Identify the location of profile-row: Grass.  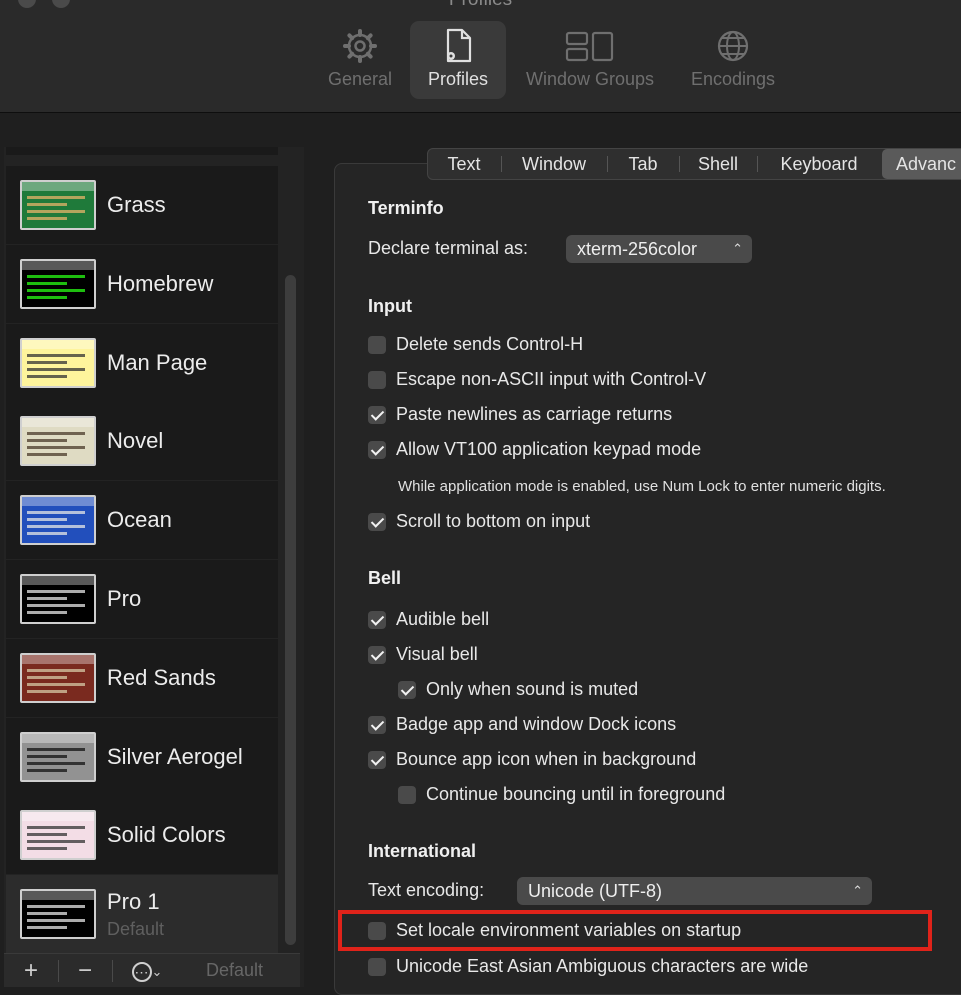
(142, 205).